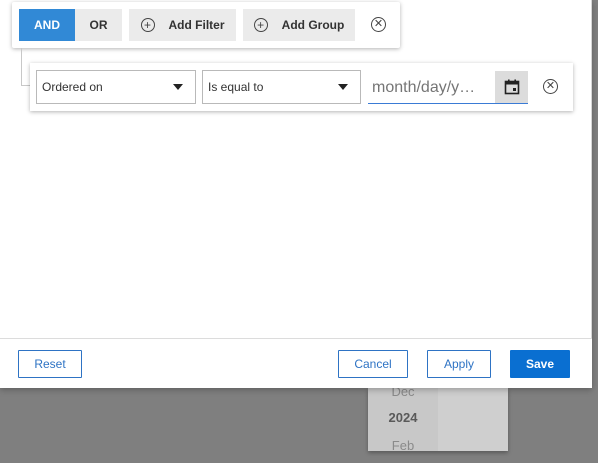 The width and height of the screenshot is (598, 463). I want to click on cancel-button: Cancel, so click(373, 364).